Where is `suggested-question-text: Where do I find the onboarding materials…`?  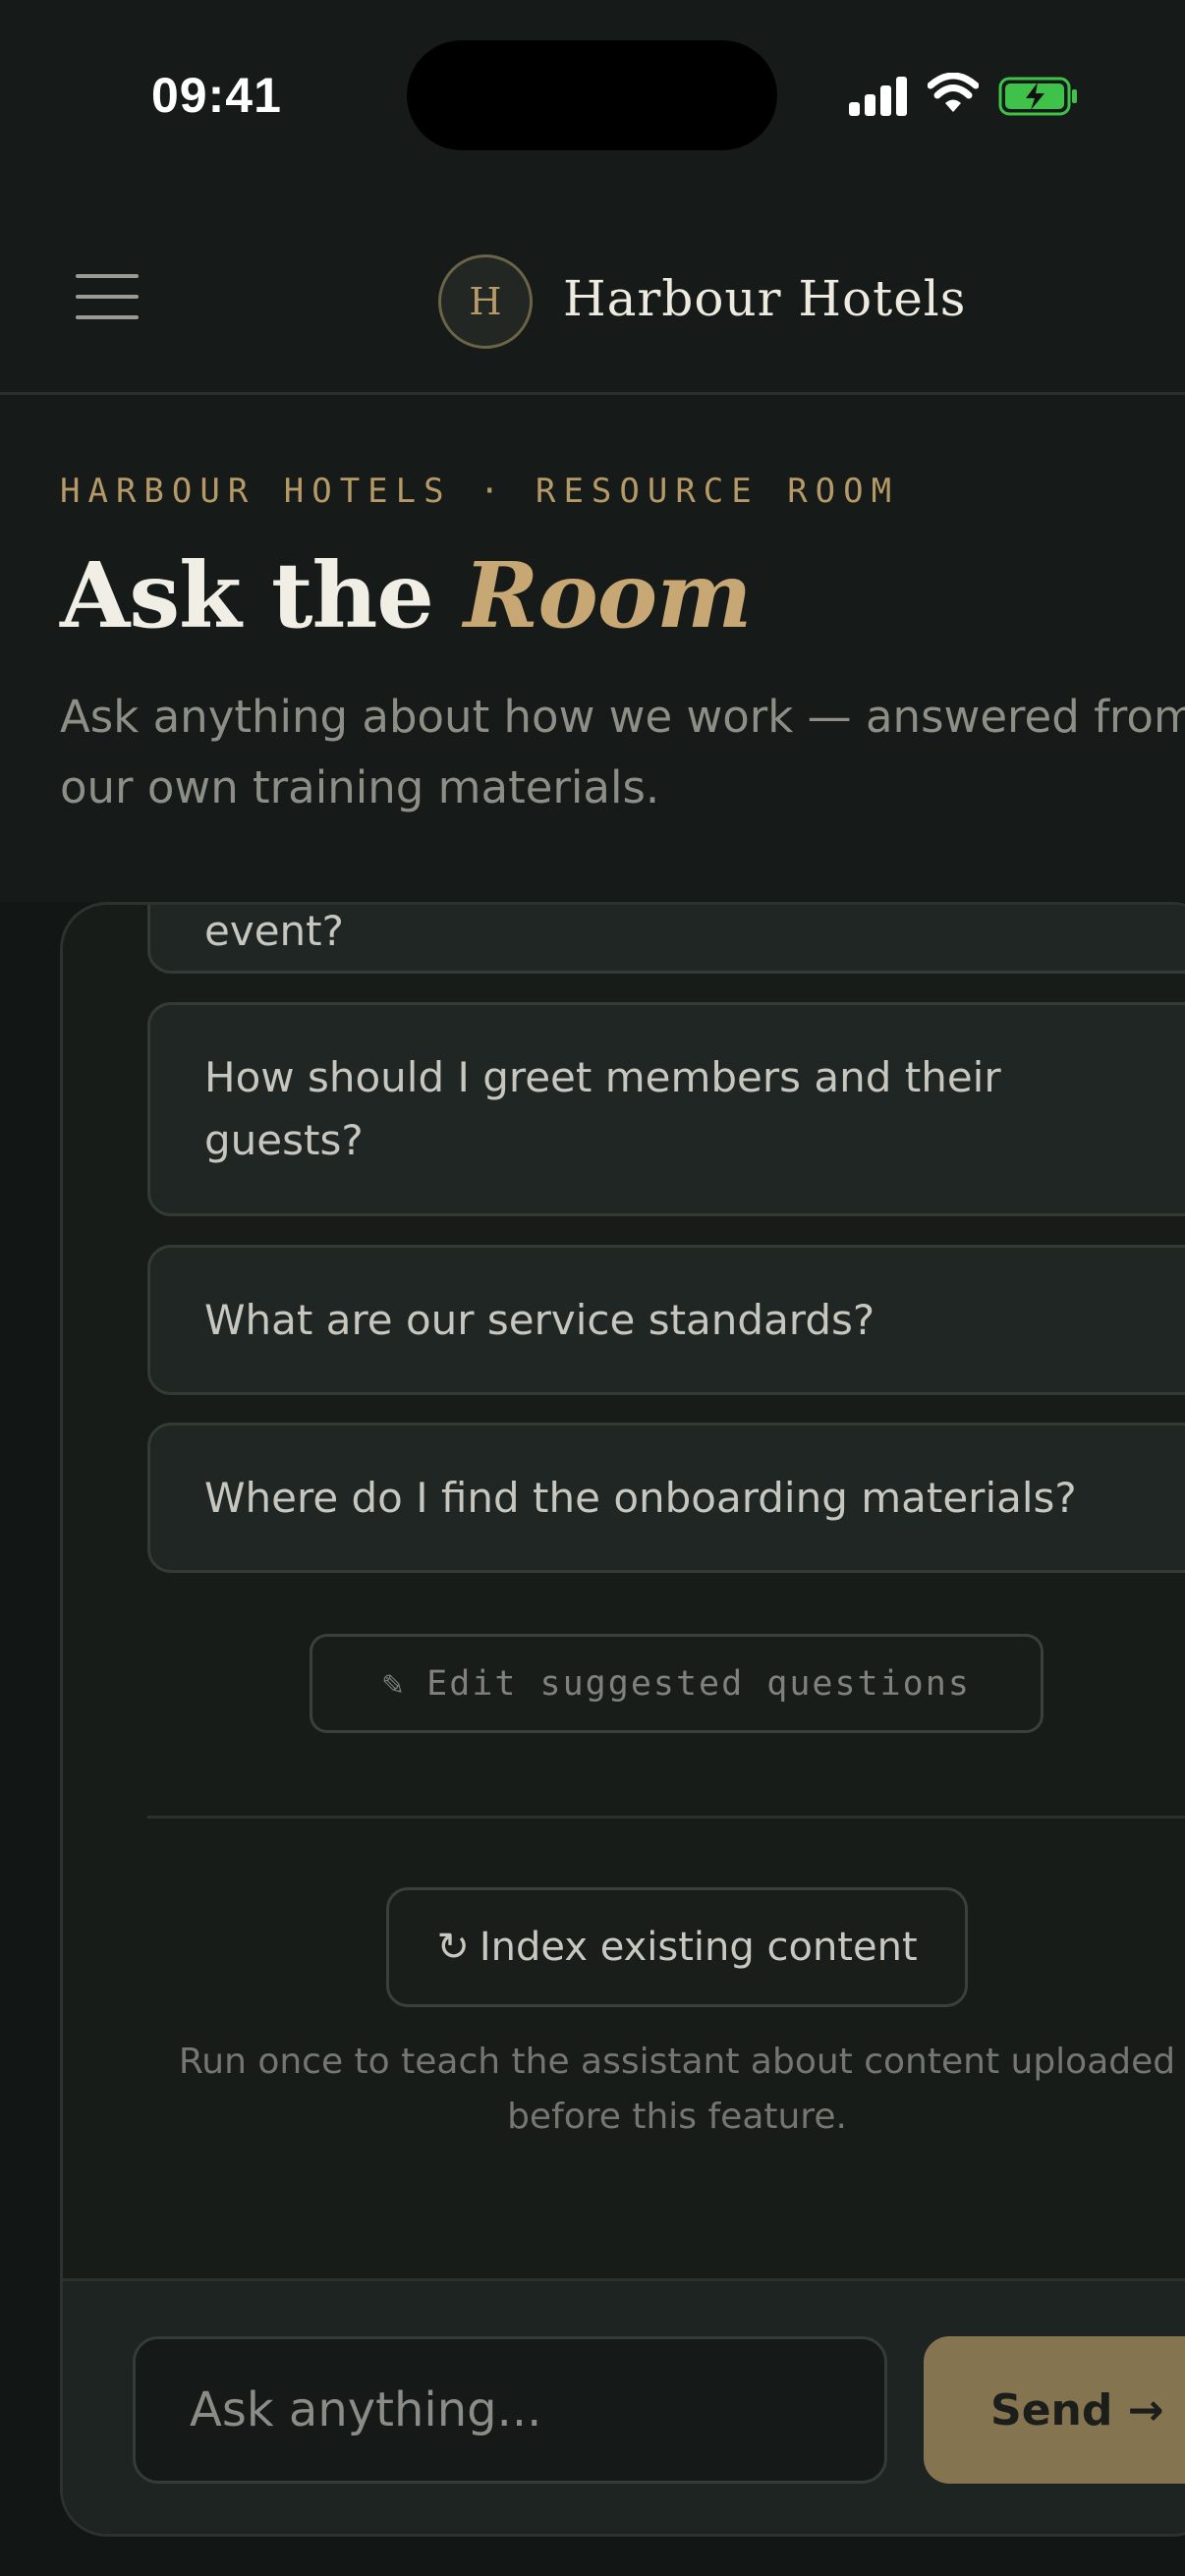
suggested-question-text: Where do I find the onboarding materials… is located at coordinates (641, 1497).